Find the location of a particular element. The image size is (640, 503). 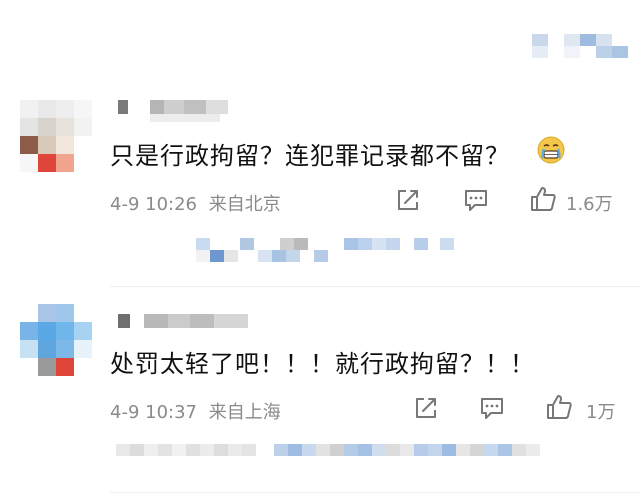

comment-meta: 4-9 10:37 来自上海 is located at coordinates (195, 411).